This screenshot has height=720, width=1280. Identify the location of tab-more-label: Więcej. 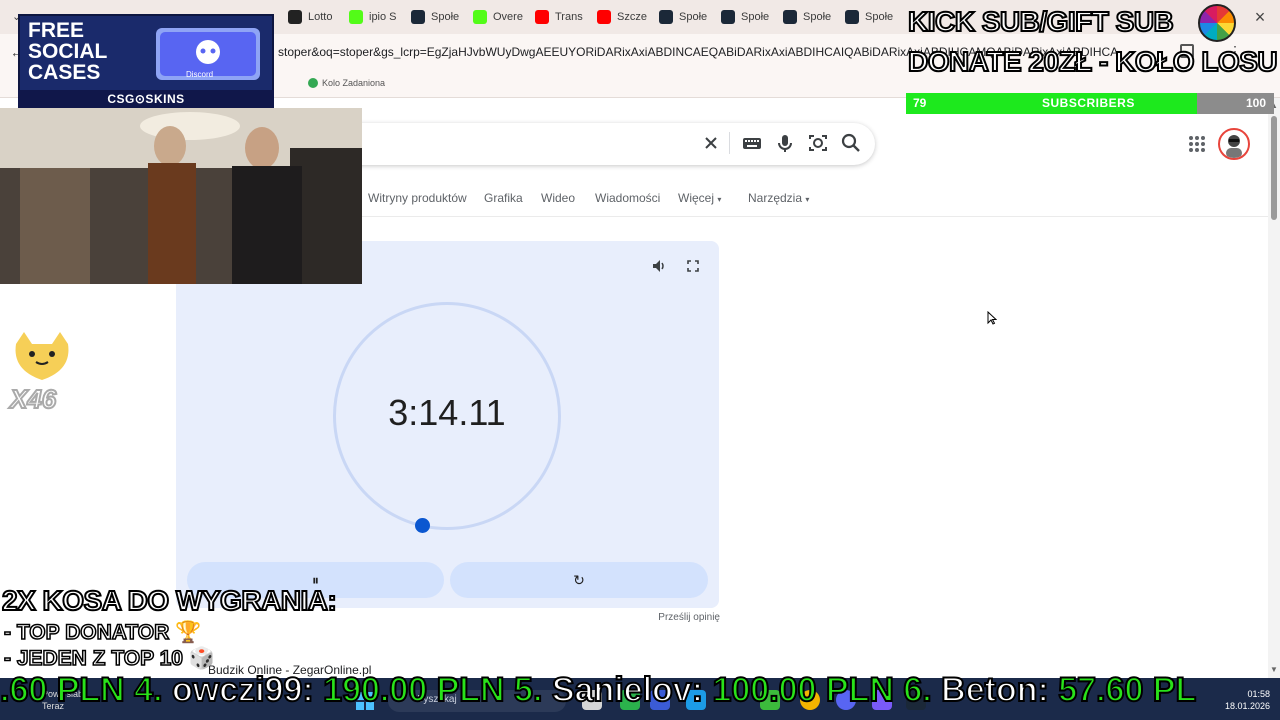
(696, 198).